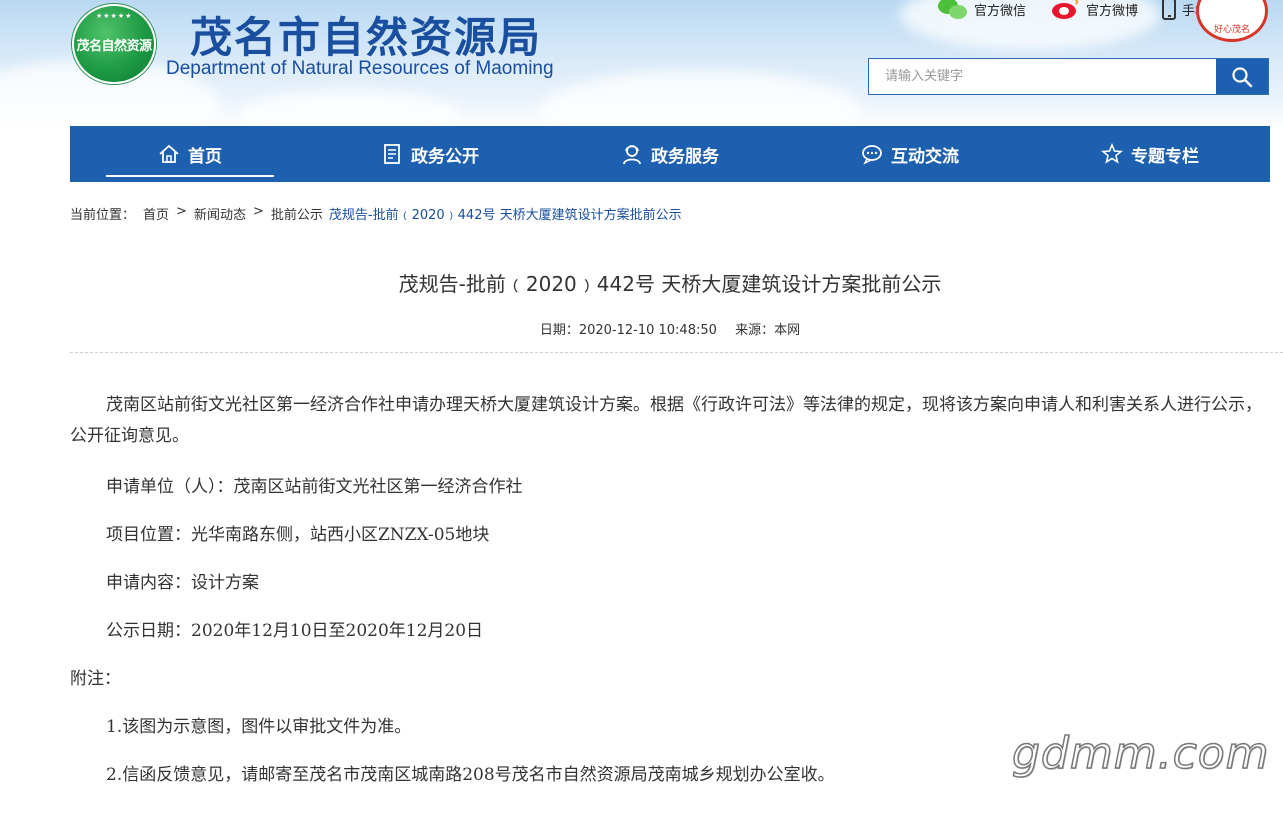  I want to click on article-meta: 日期：2020-12-10 10:48:50 来源：本网, so click(670, 328).